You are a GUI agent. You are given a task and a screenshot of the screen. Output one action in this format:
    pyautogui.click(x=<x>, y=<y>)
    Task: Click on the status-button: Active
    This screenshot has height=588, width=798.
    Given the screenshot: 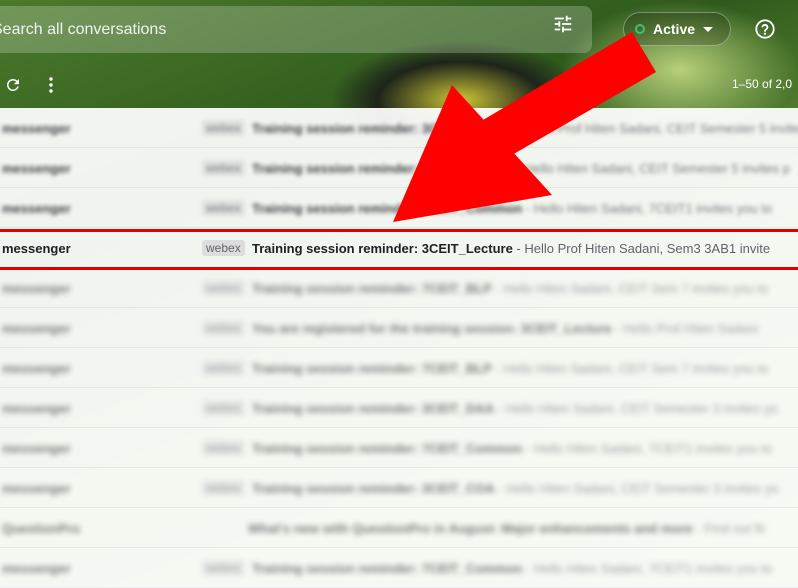 What is the action you would take?
    pyautogui.click(x=677, y=29)
    